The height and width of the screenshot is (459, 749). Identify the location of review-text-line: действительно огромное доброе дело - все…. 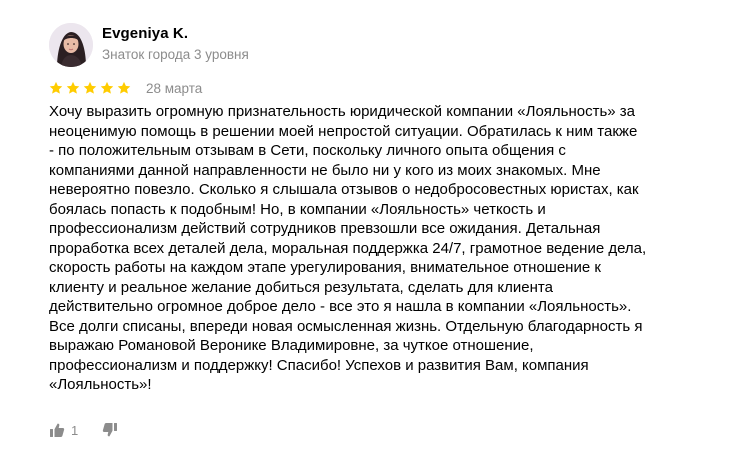
(340, 306).